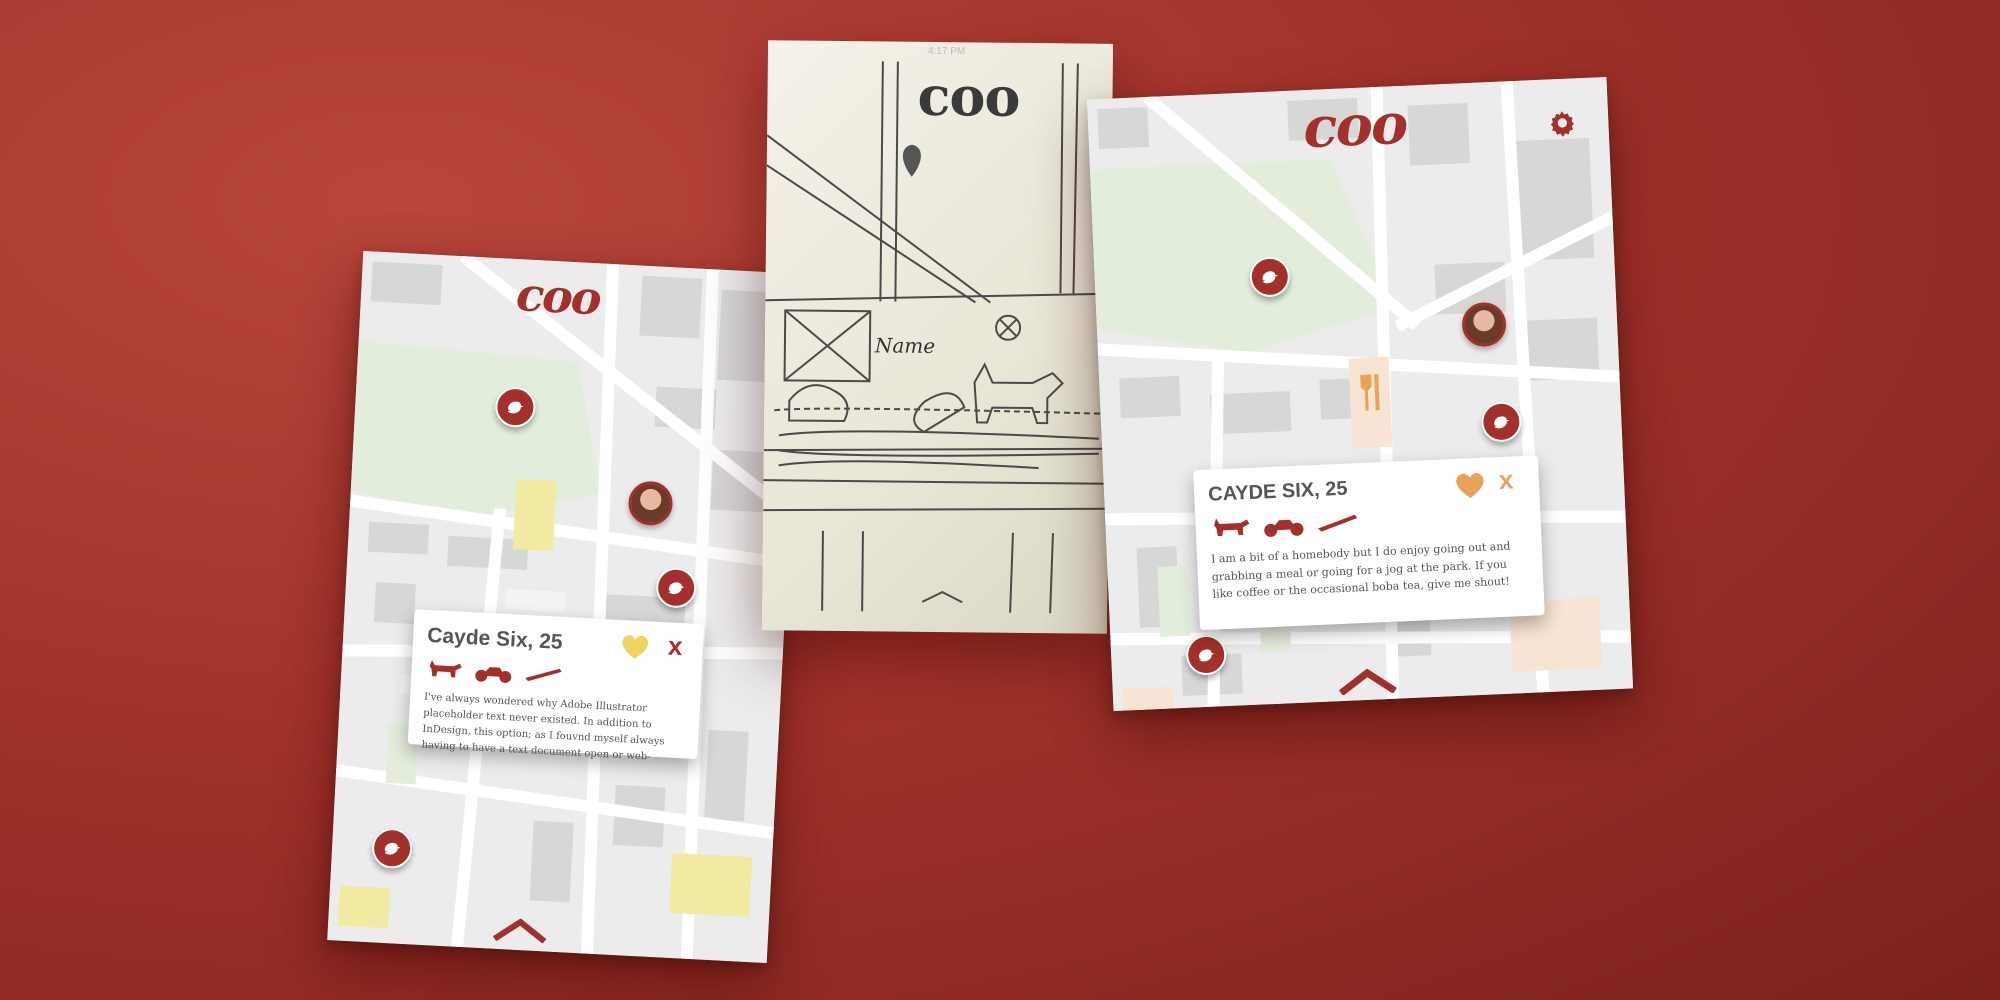 The height and width of the screenshot is (1000, 2000). I want to click on sketch-name-label: Name, so click(905, 345).